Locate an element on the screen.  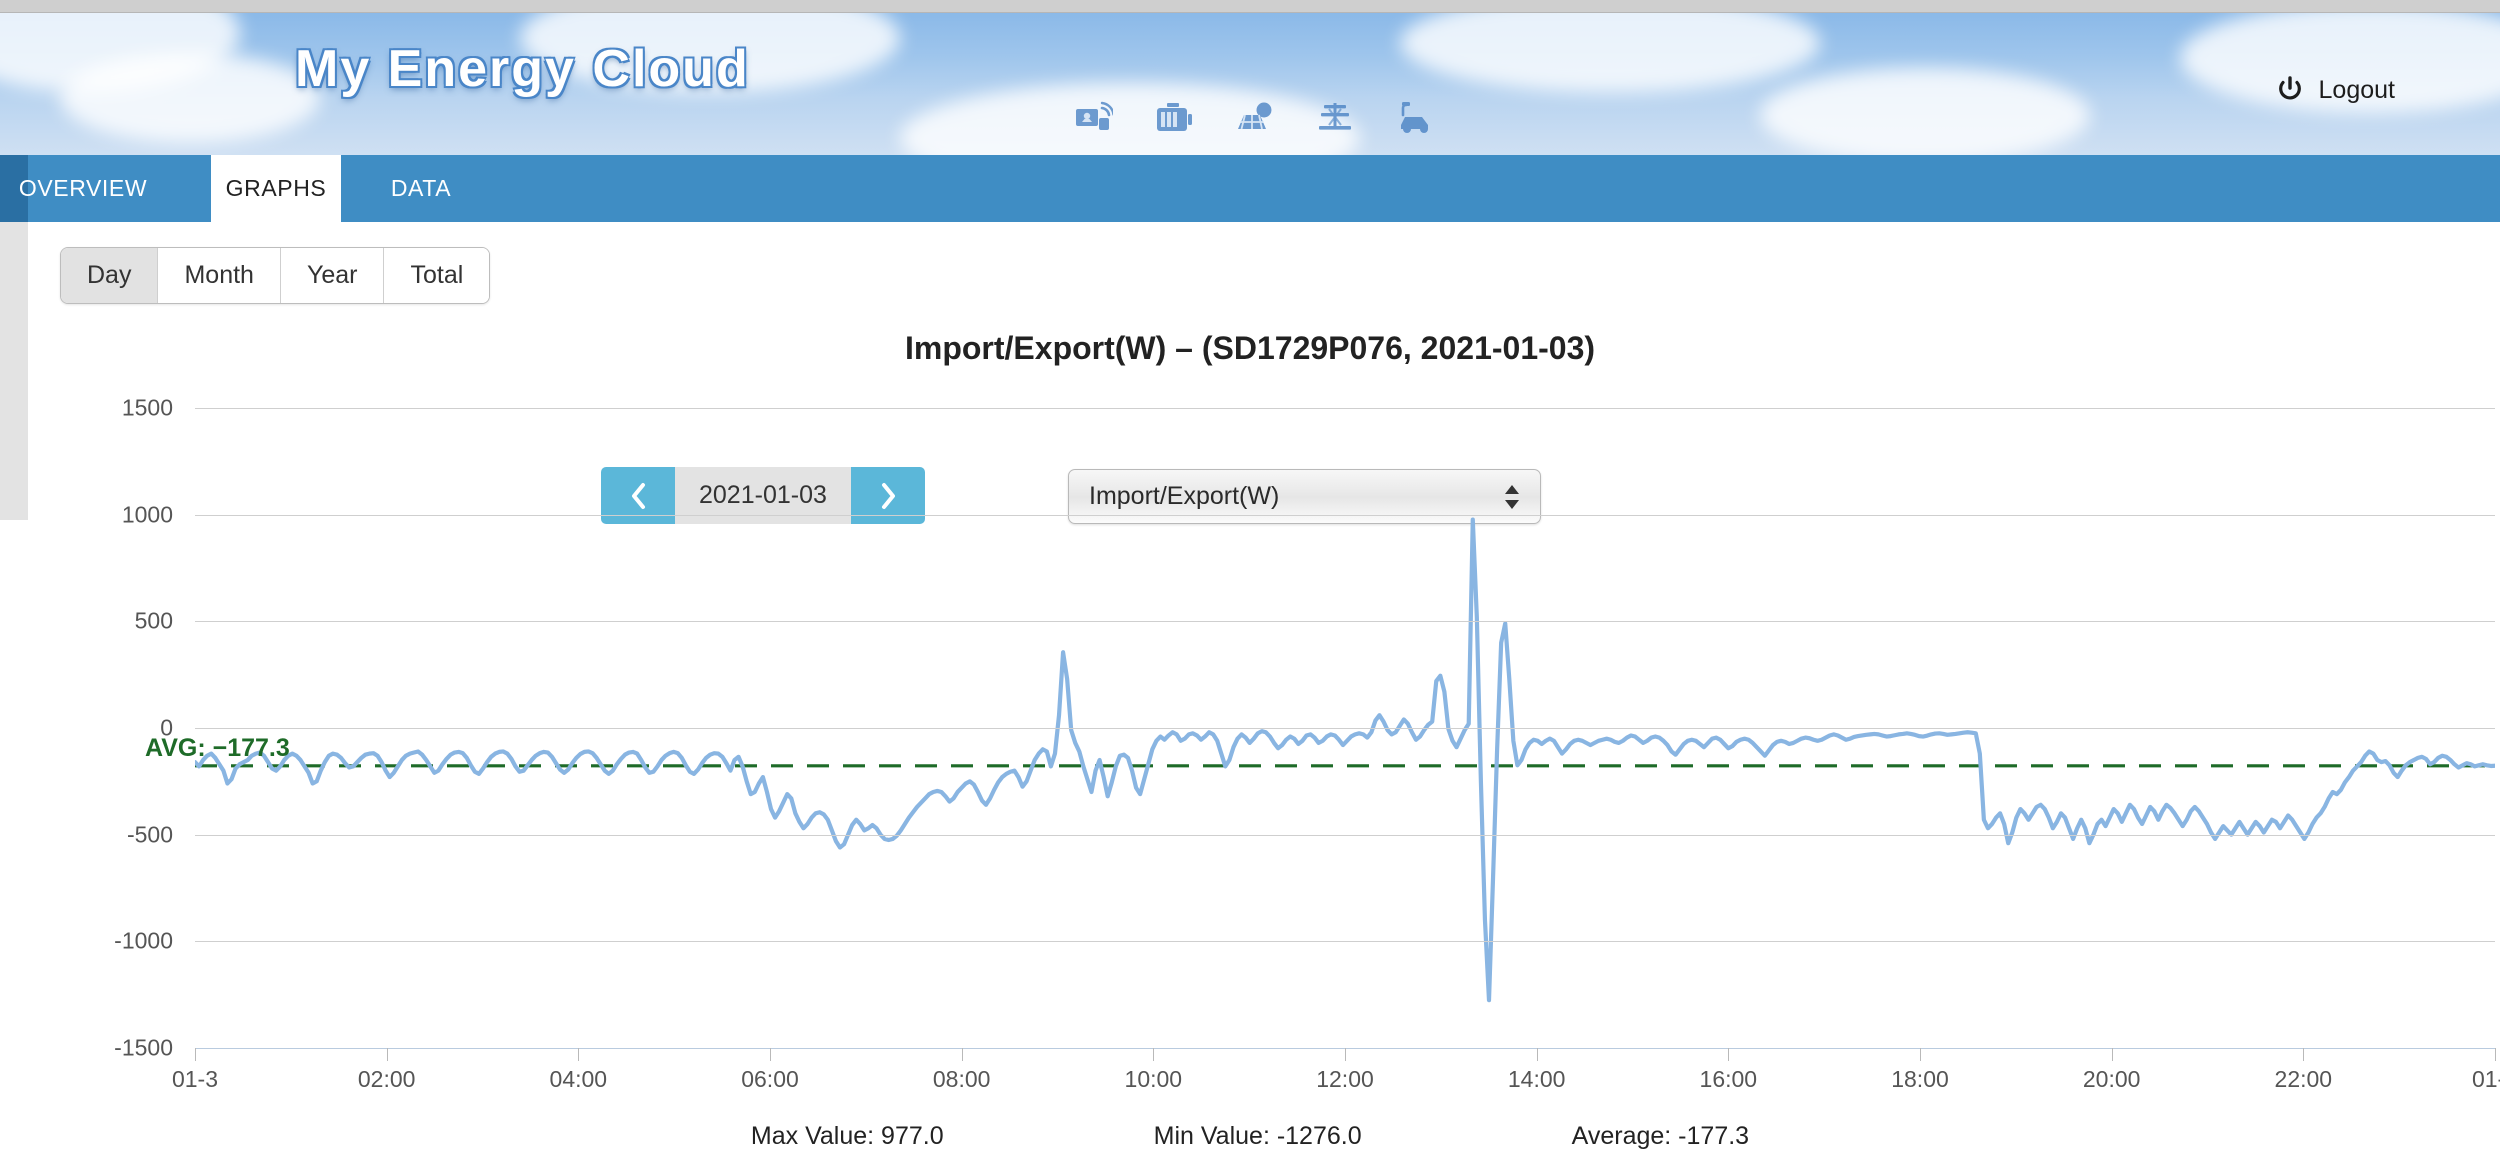
y-axis-tick-label: 500 is located at coordinates (153, 620).